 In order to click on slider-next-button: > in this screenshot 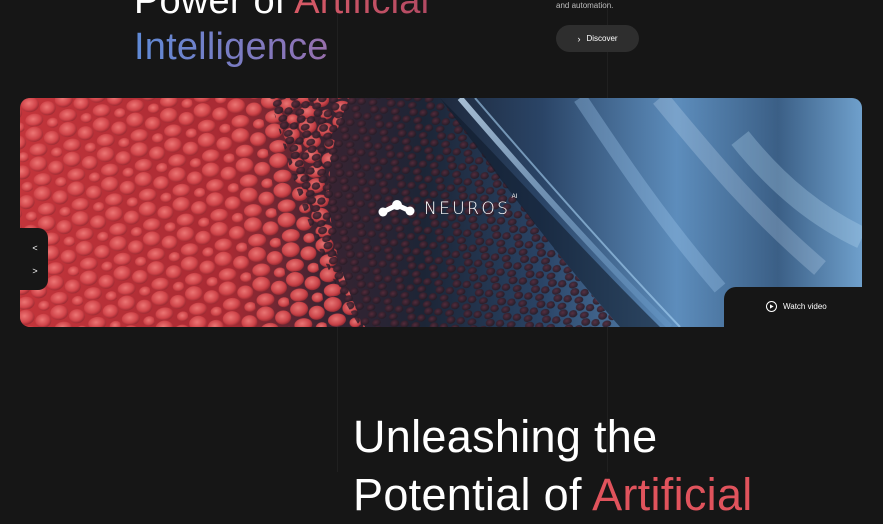, I will do `click(35, 271)`.